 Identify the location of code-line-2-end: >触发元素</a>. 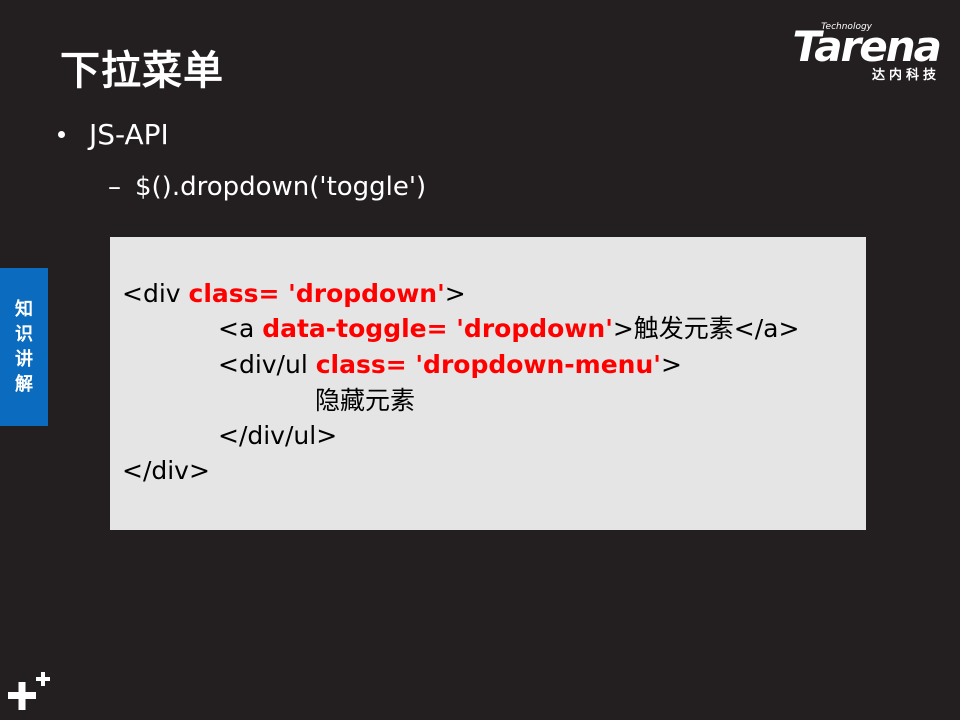
(706, 328).